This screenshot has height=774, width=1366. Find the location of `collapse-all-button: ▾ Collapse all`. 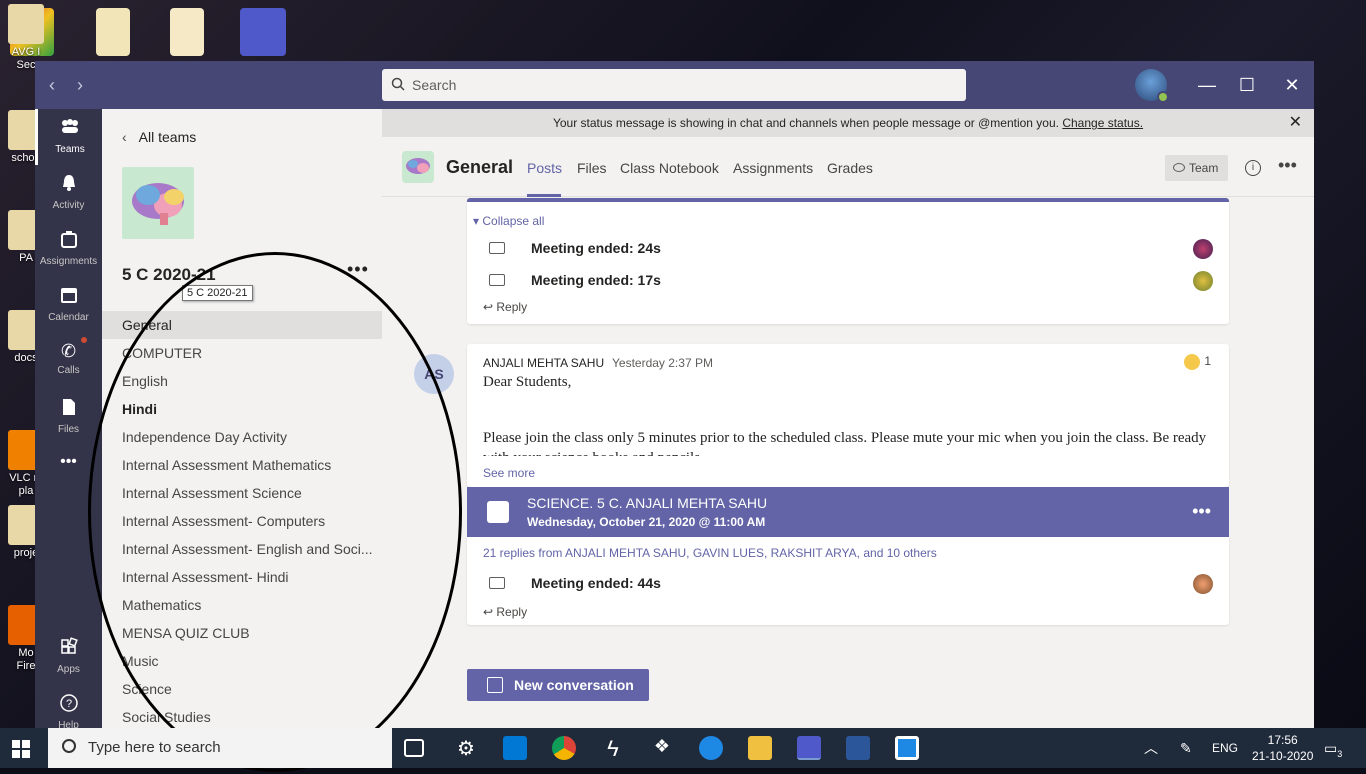

collapse-all-button: ▾ Collapse all is located at coordinates (508, 221).